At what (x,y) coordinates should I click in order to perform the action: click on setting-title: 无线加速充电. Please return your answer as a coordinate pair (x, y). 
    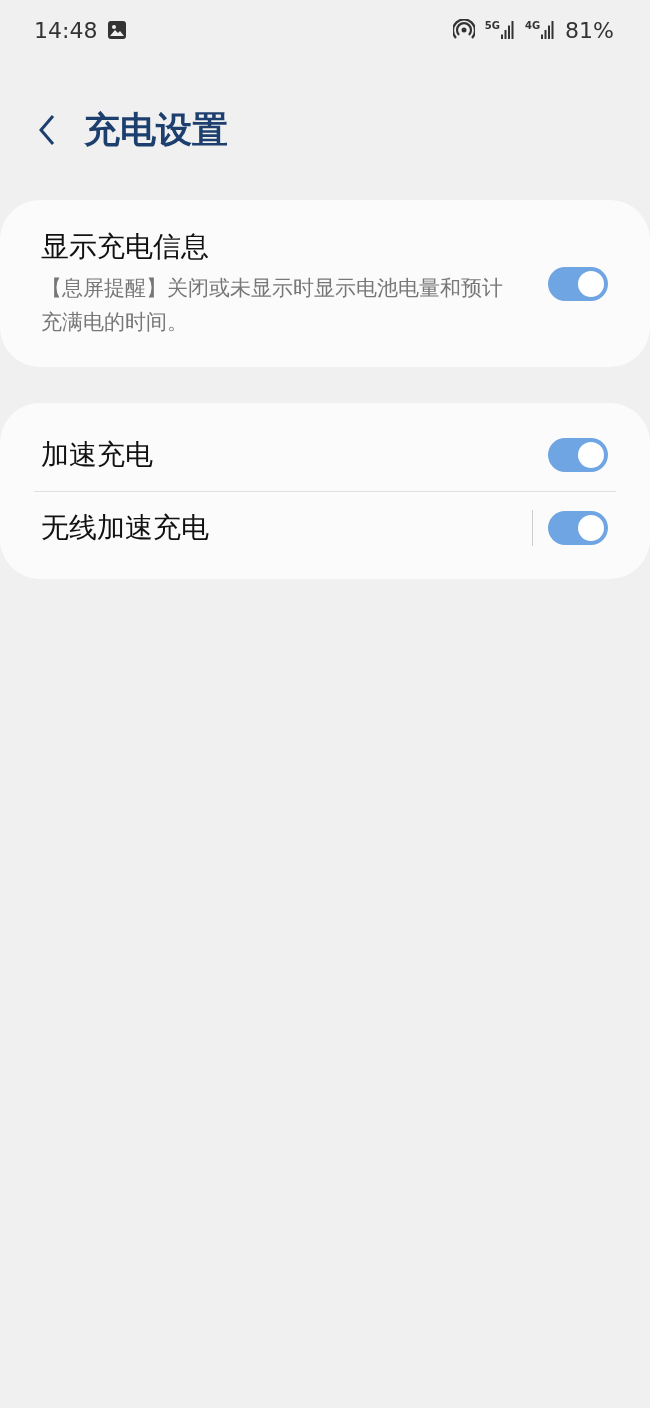
    Looking at the image, I should click on (286, 527).